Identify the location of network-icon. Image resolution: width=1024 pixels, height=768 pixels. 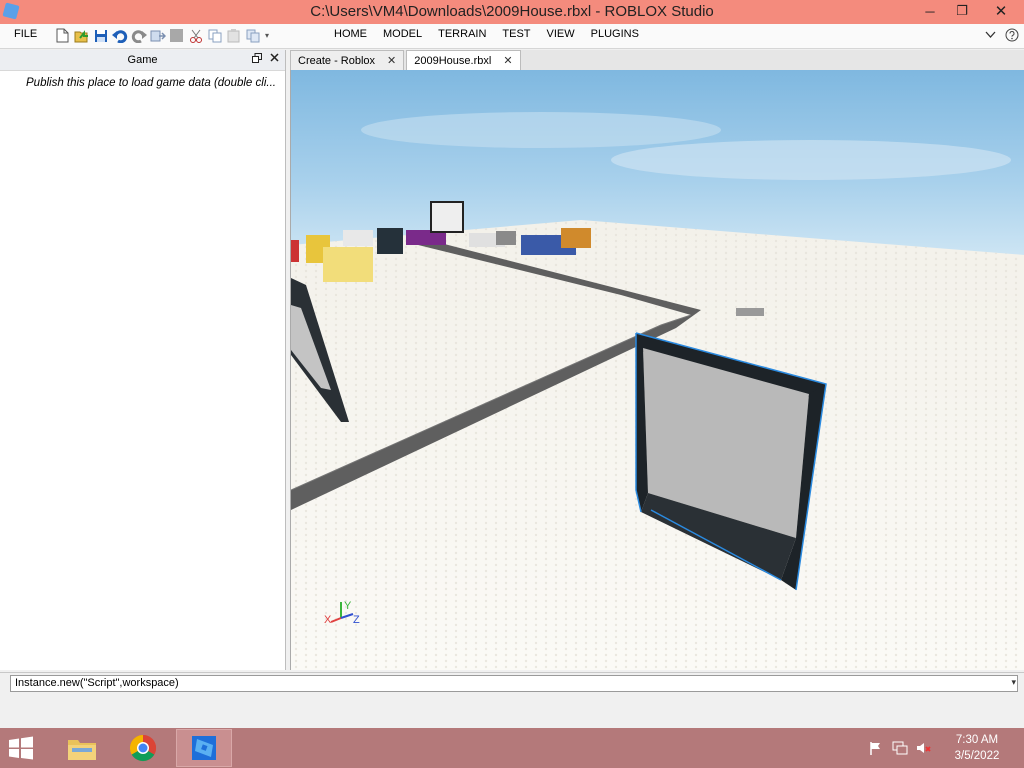
(900, 748).